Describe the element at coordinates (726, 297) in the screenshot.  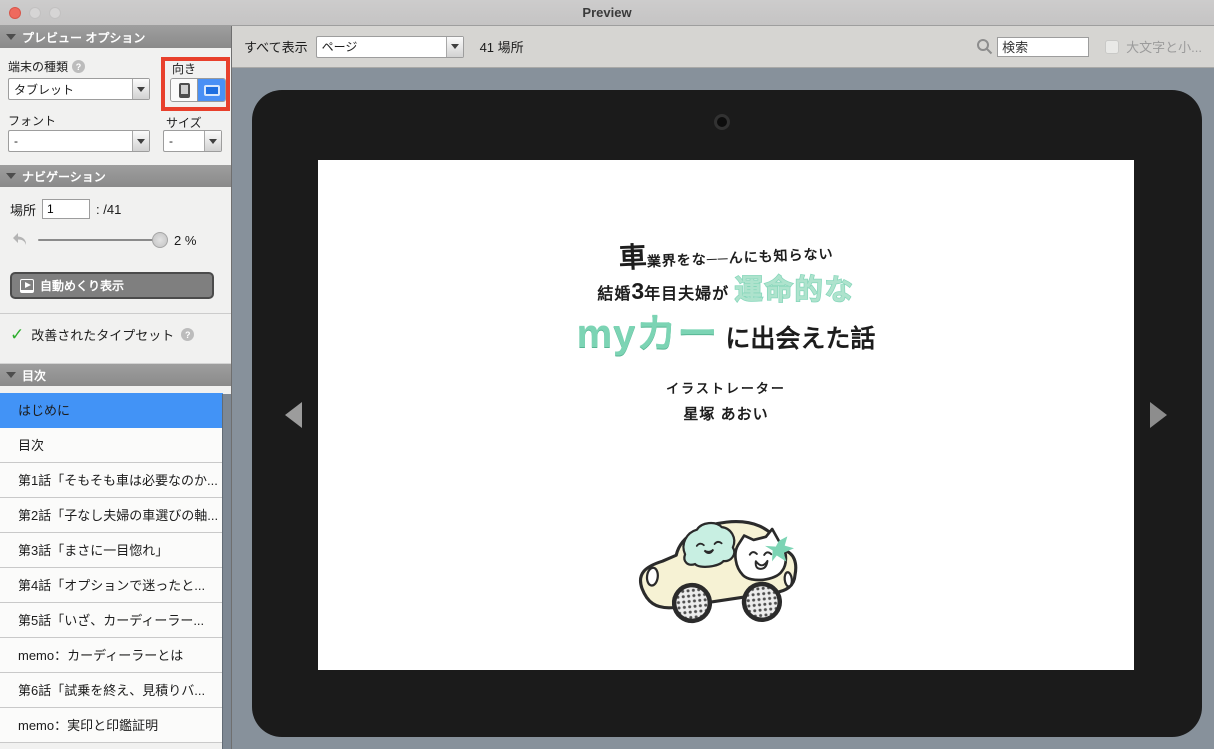
I see `book-title: 車業界をな──んにも知らない 結婚3年目夫婦が 運命的な myカー に出会えた話` at that location.